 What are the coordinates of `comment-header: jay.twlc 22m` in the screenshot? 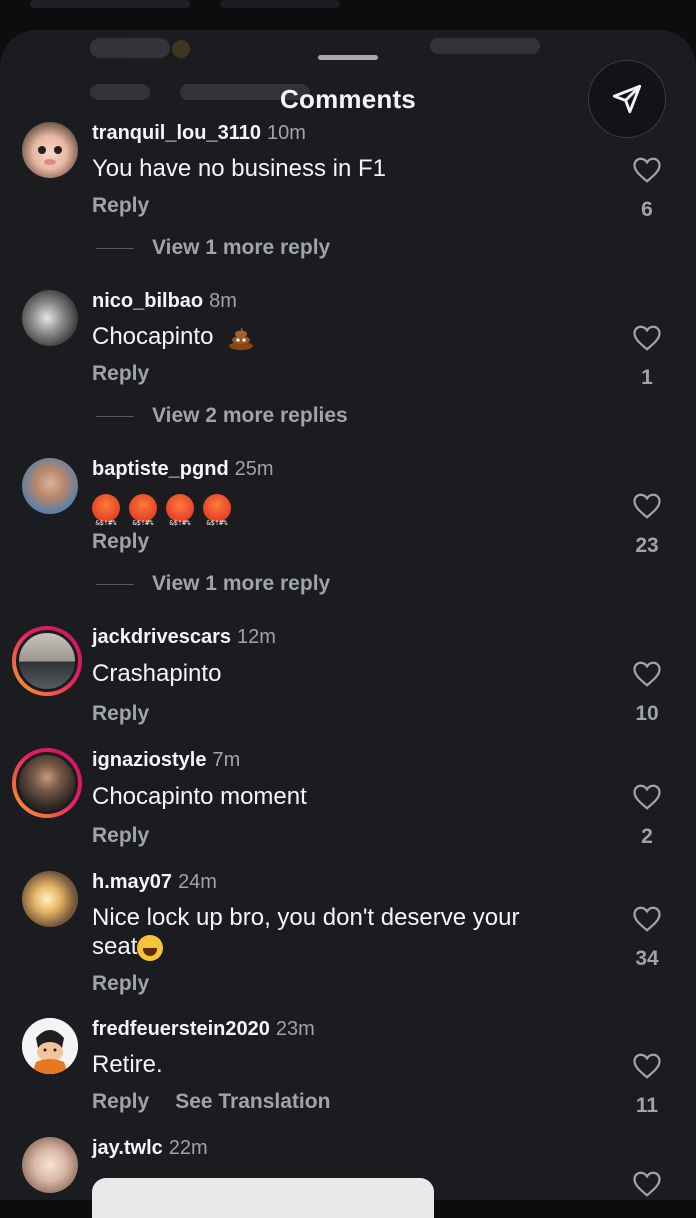 It's located at (150, 1148).